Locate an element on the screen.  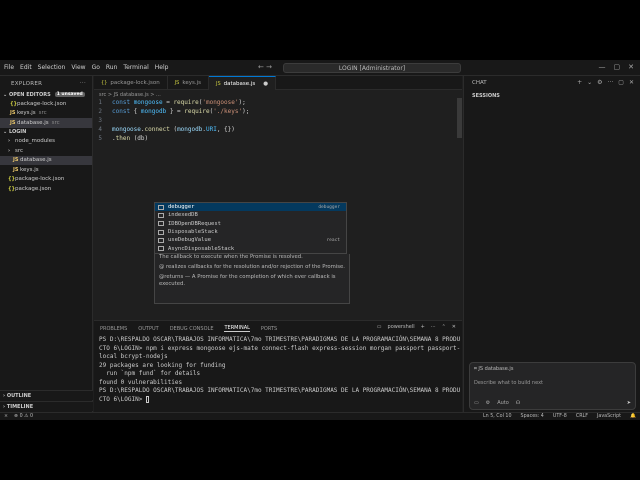
sessions-header: SESSIONS is located at coordinates (552, 96).